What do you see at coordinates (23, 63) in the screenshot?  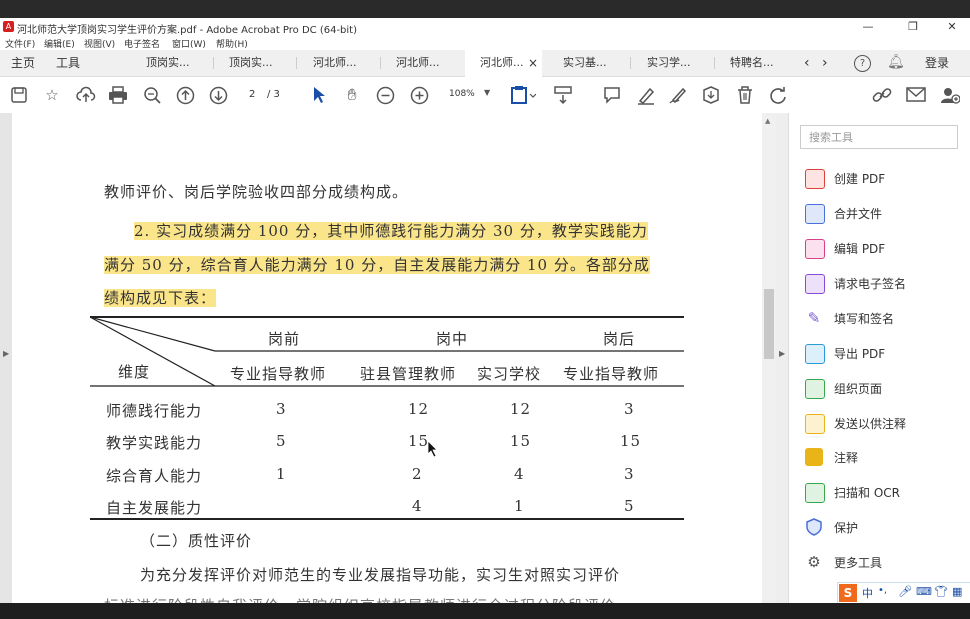 I see `tab-home: 主页` at bounding box center [23, 63].